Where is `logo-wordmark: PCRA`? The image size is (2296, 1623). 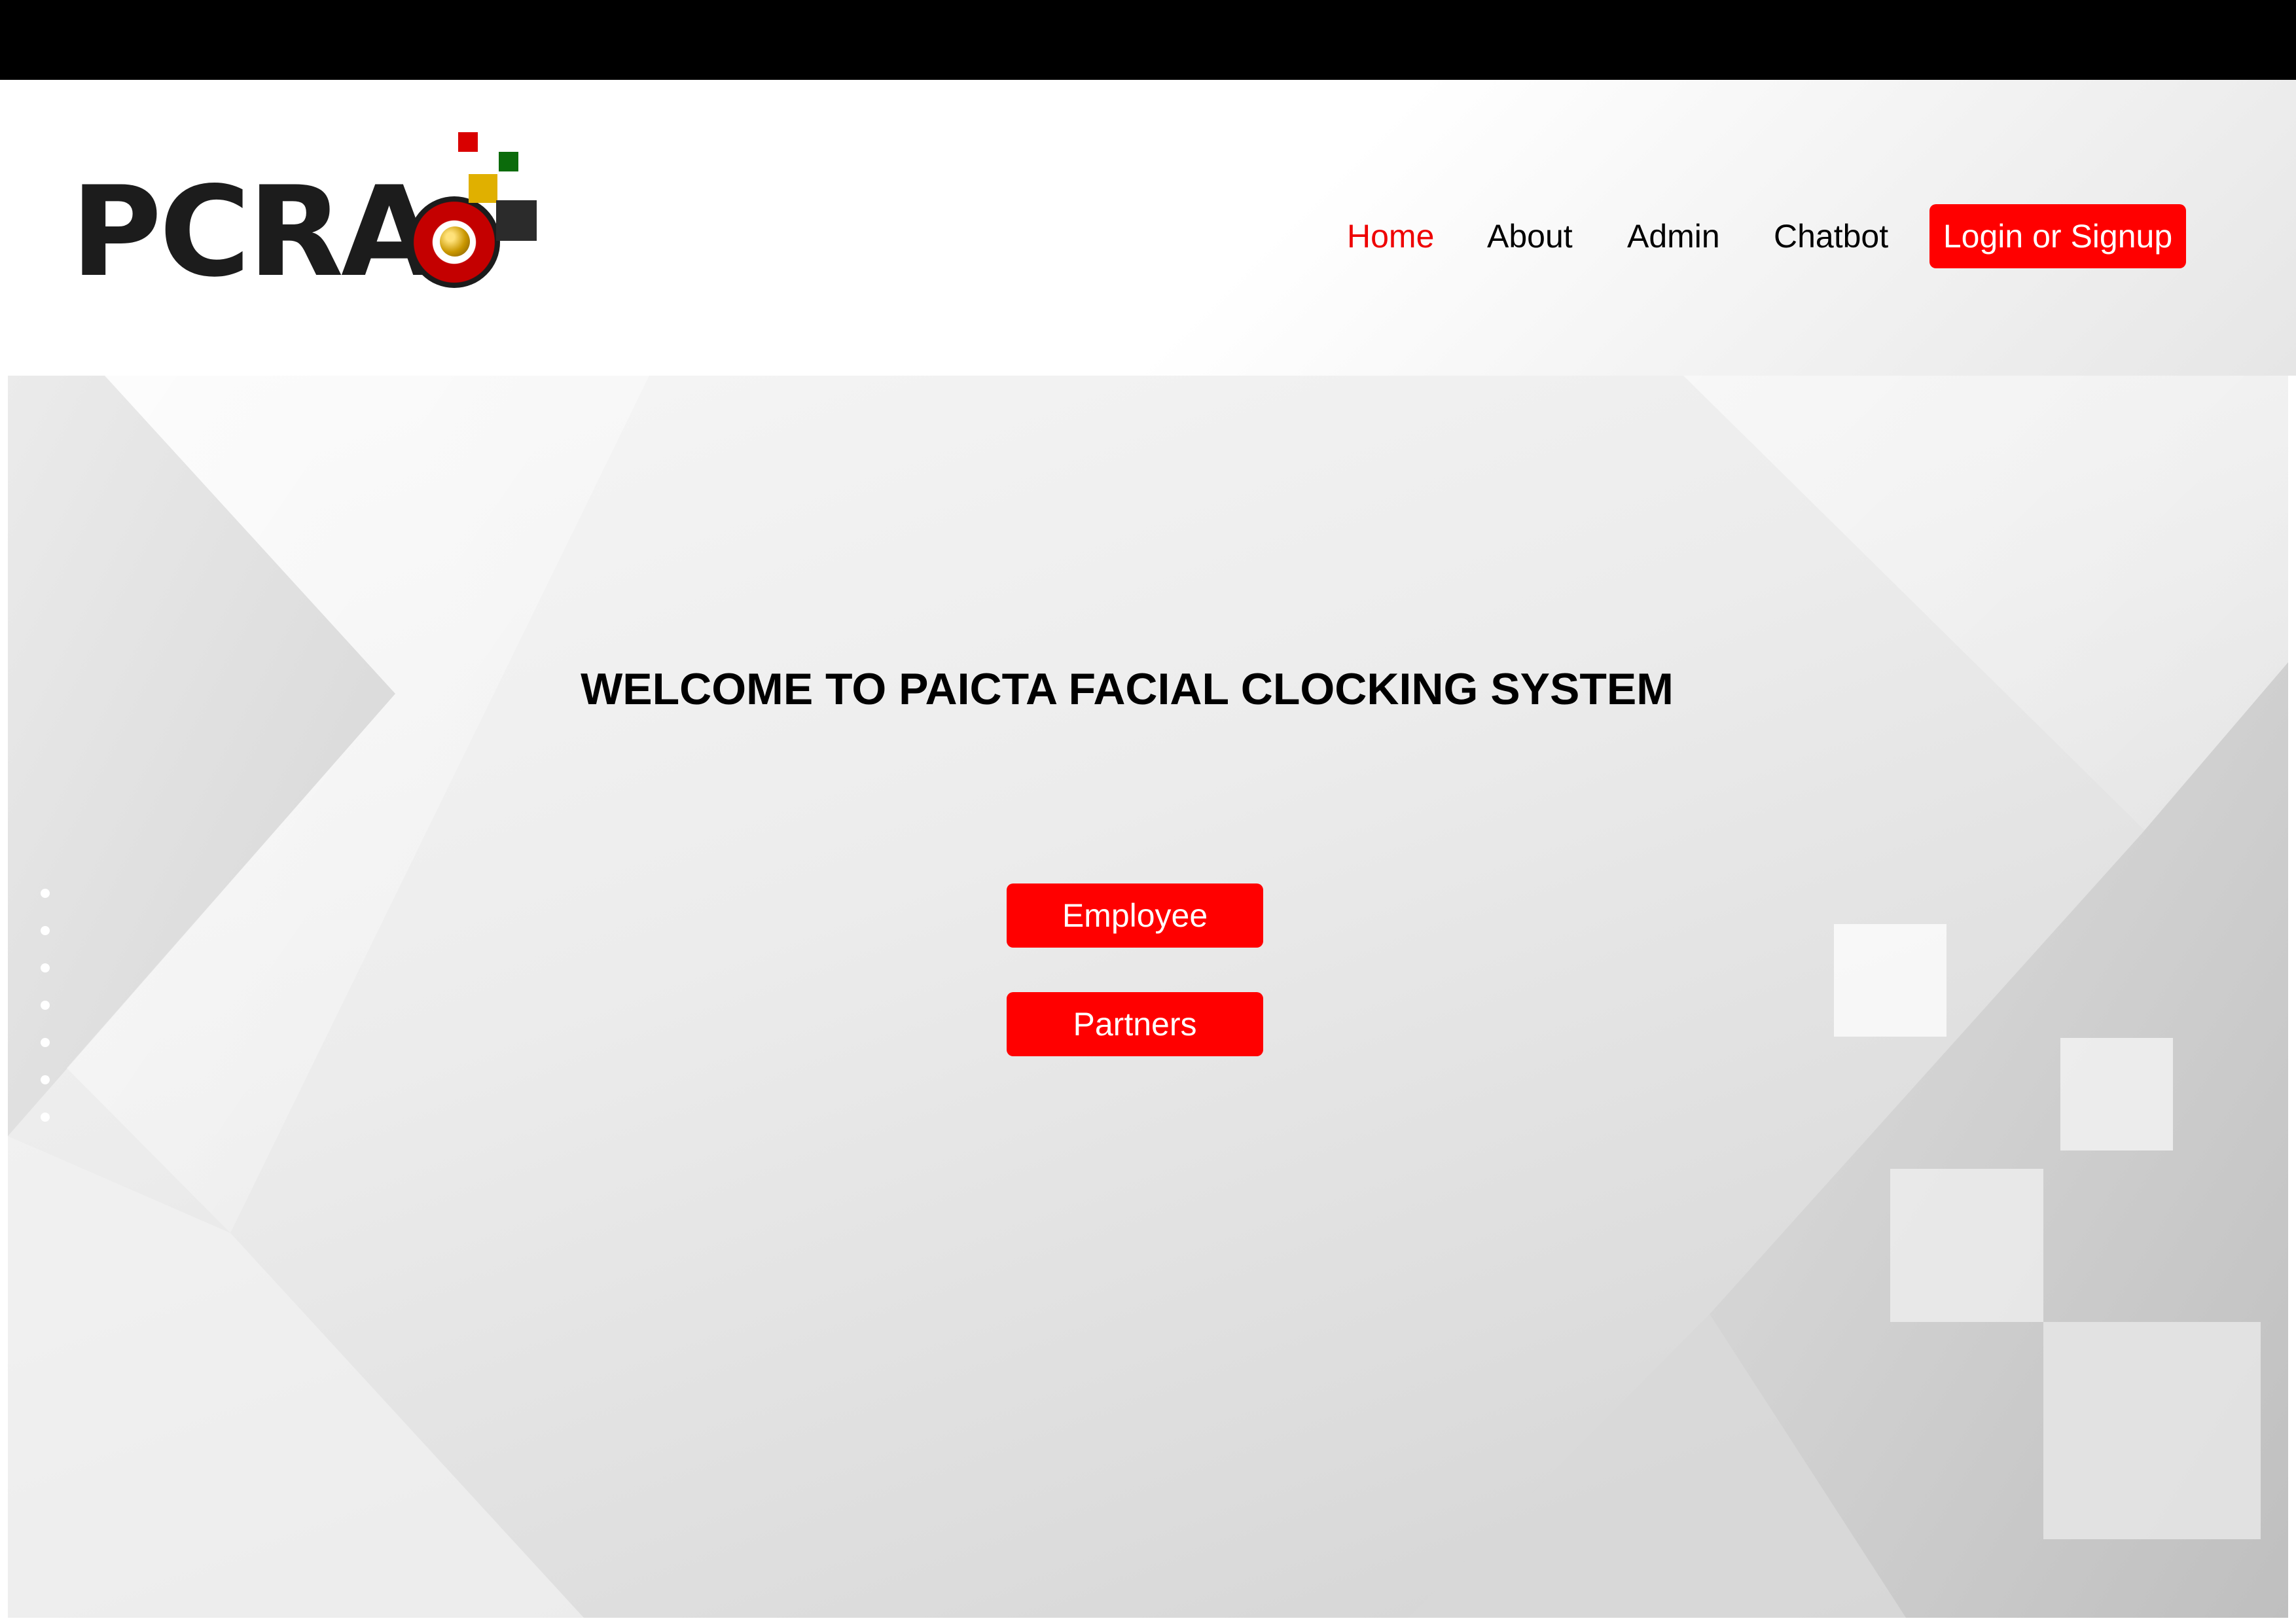
logo-wordmark: PCRA is located at coordinates (254, 232).